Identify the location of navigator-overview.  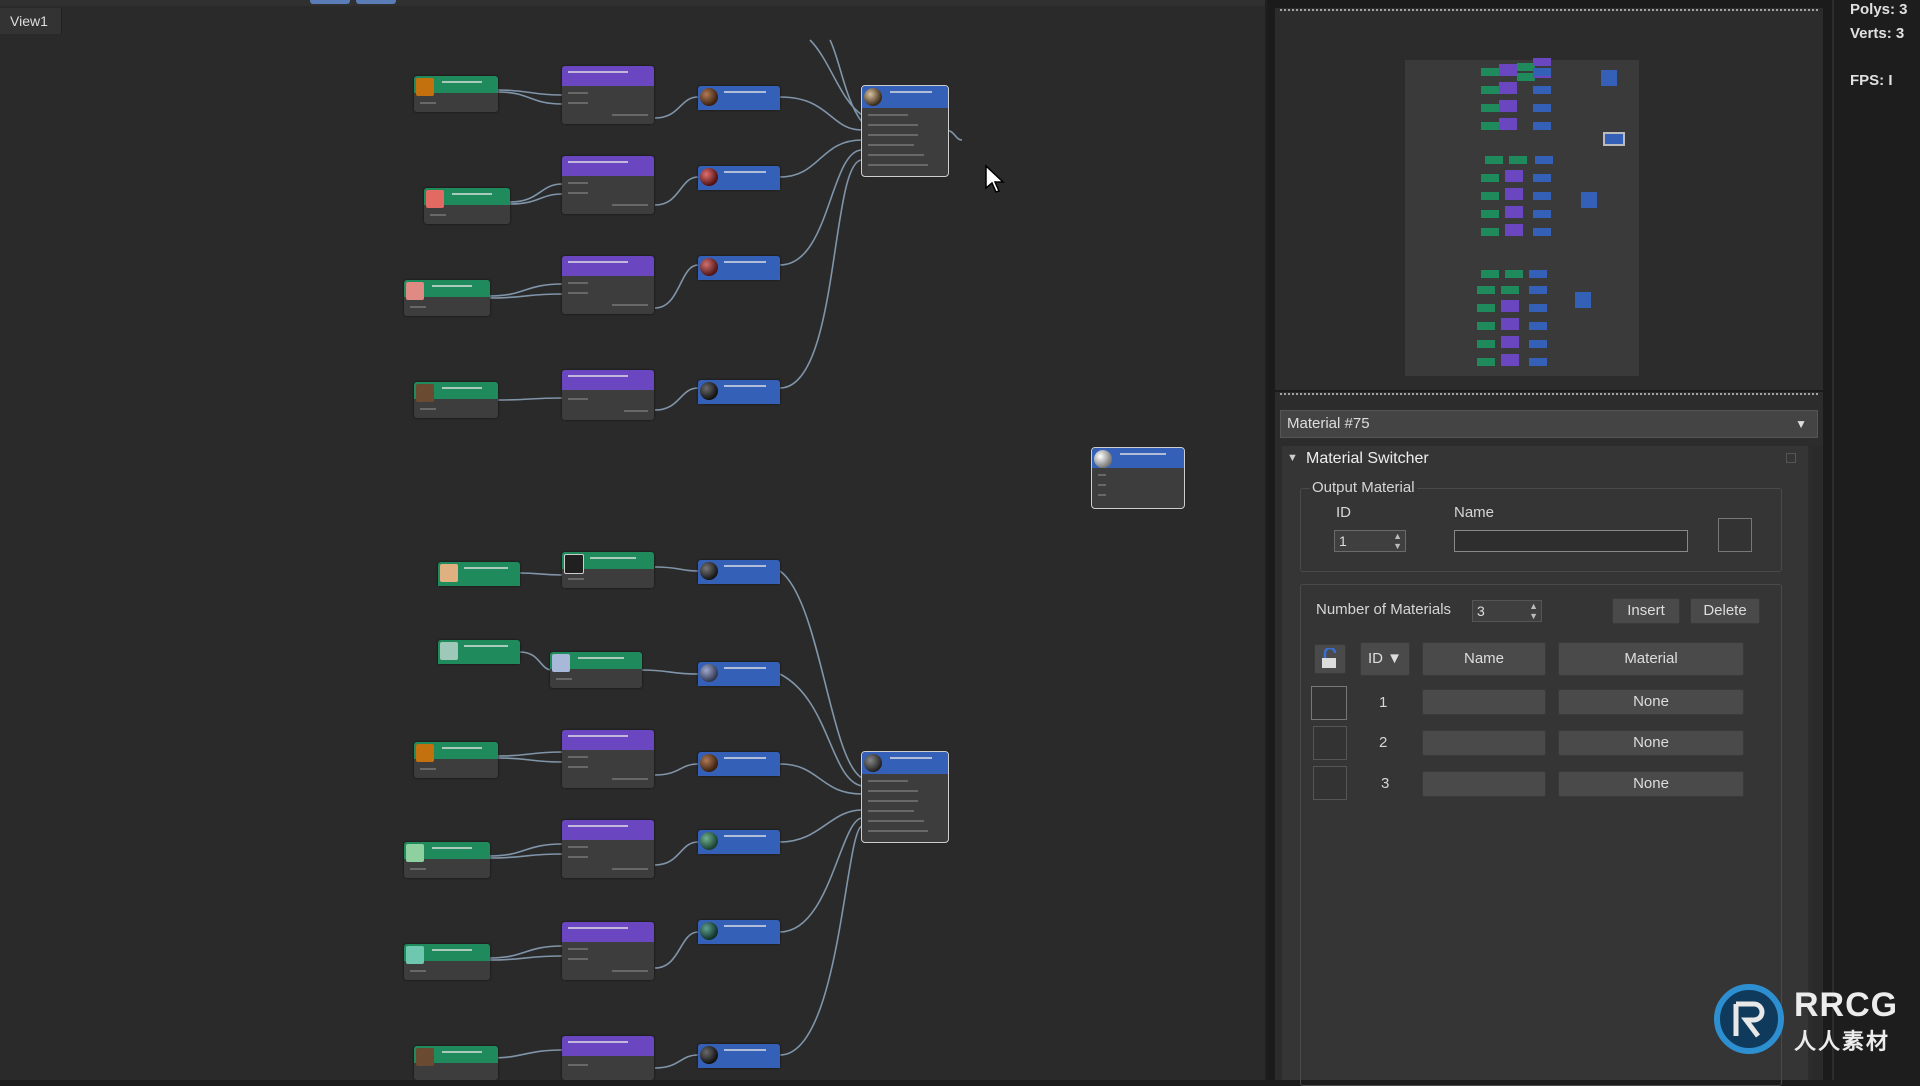
(1522, 217).